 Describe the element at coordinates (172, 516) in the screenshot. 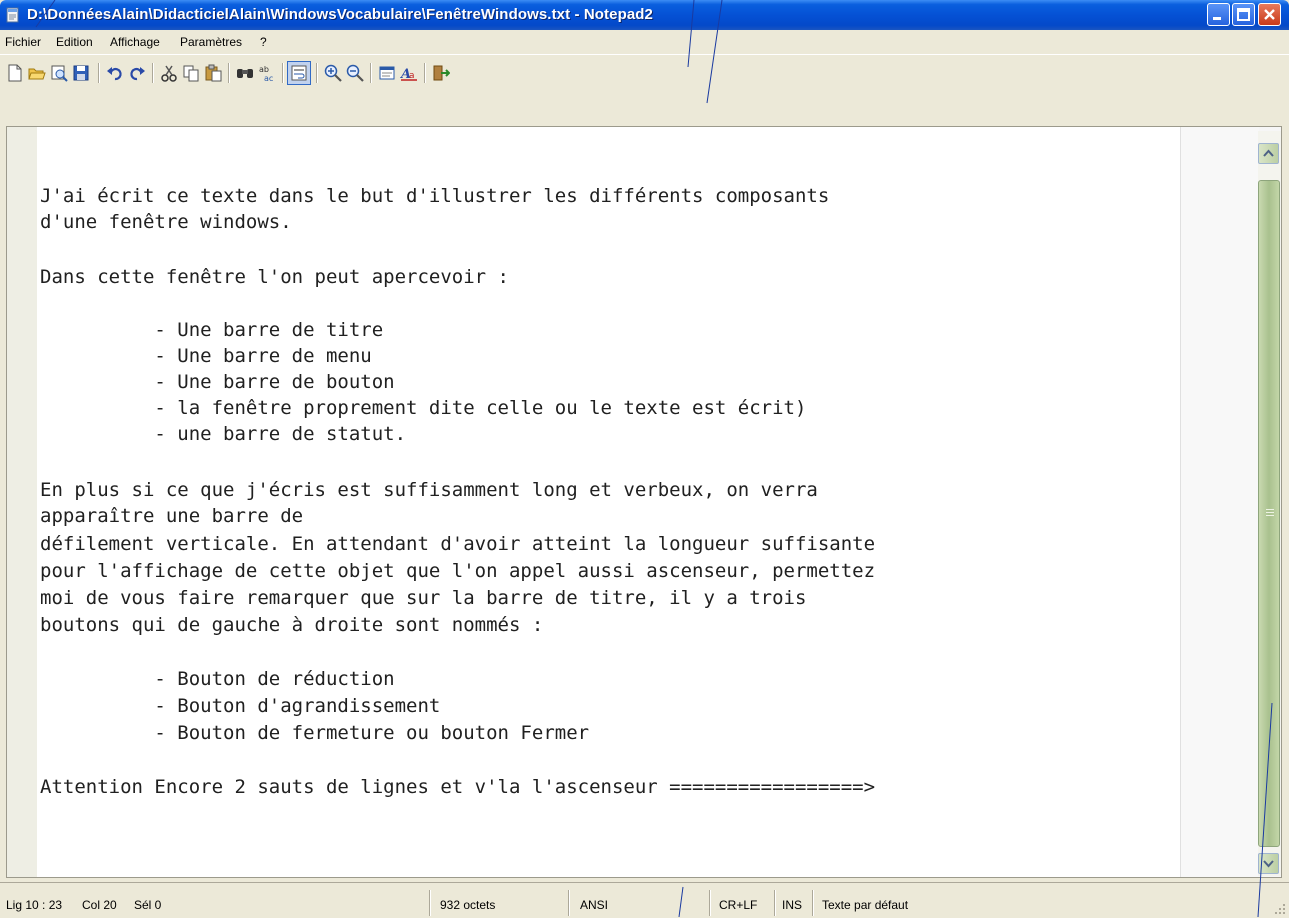

I see `text-line: apparaître une barre de` at that location.